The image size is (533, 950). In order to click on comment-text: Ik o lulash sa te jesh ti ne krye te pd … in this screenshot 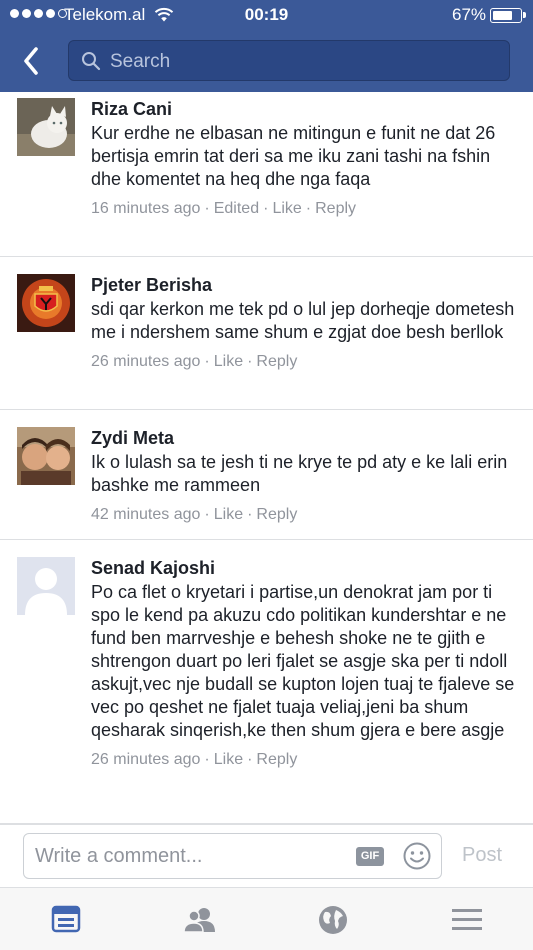, I will do `click(299, 473)`.